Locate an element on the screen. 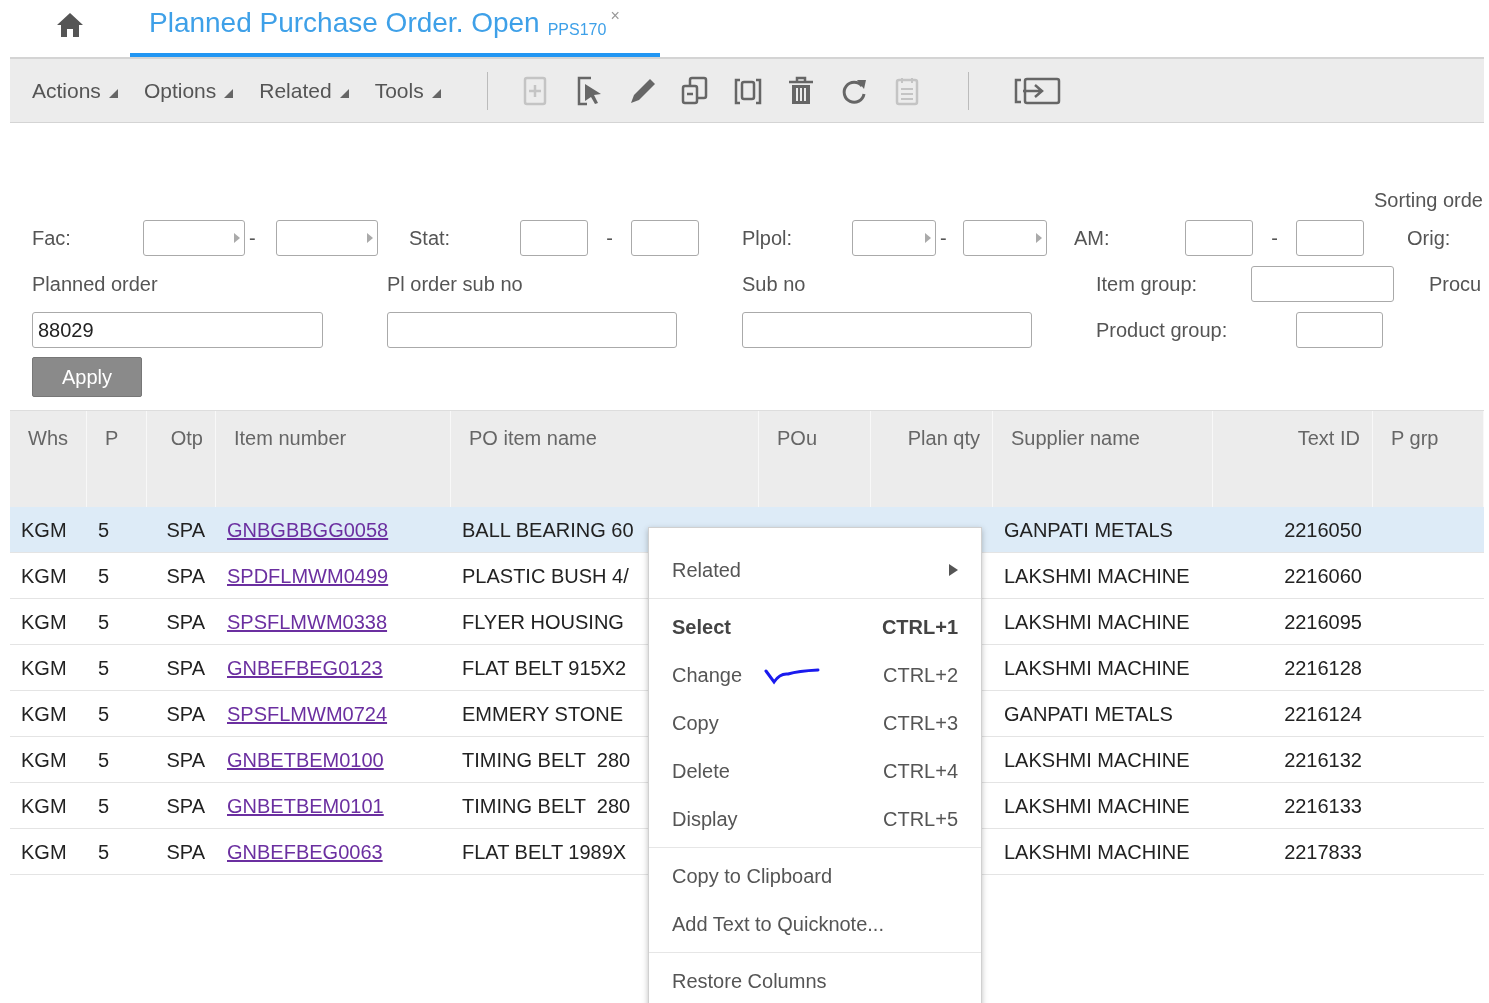 This screenshot has width=1489, height=1003. shortcut-label: CTRL+5 is located at coordinates (920, 819).